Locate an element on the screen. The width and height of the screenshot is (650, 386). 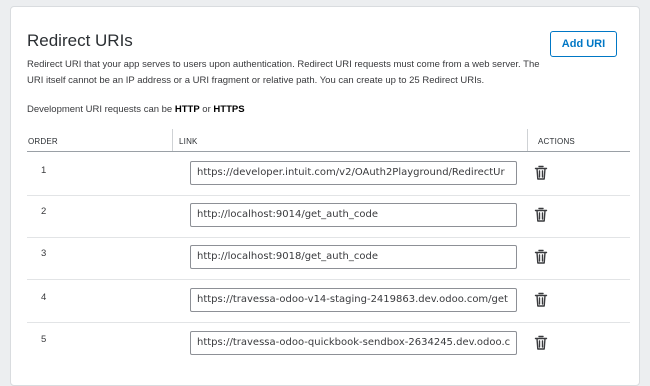
header-divider is located at coordinates (328, 151).